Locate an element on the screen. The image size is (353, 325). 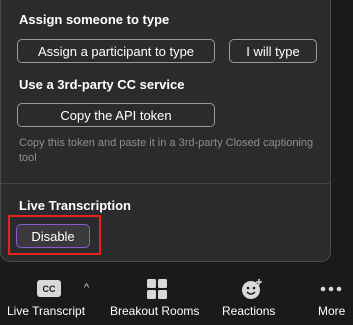
more-dots-icon is located at coordinates (331, 289).